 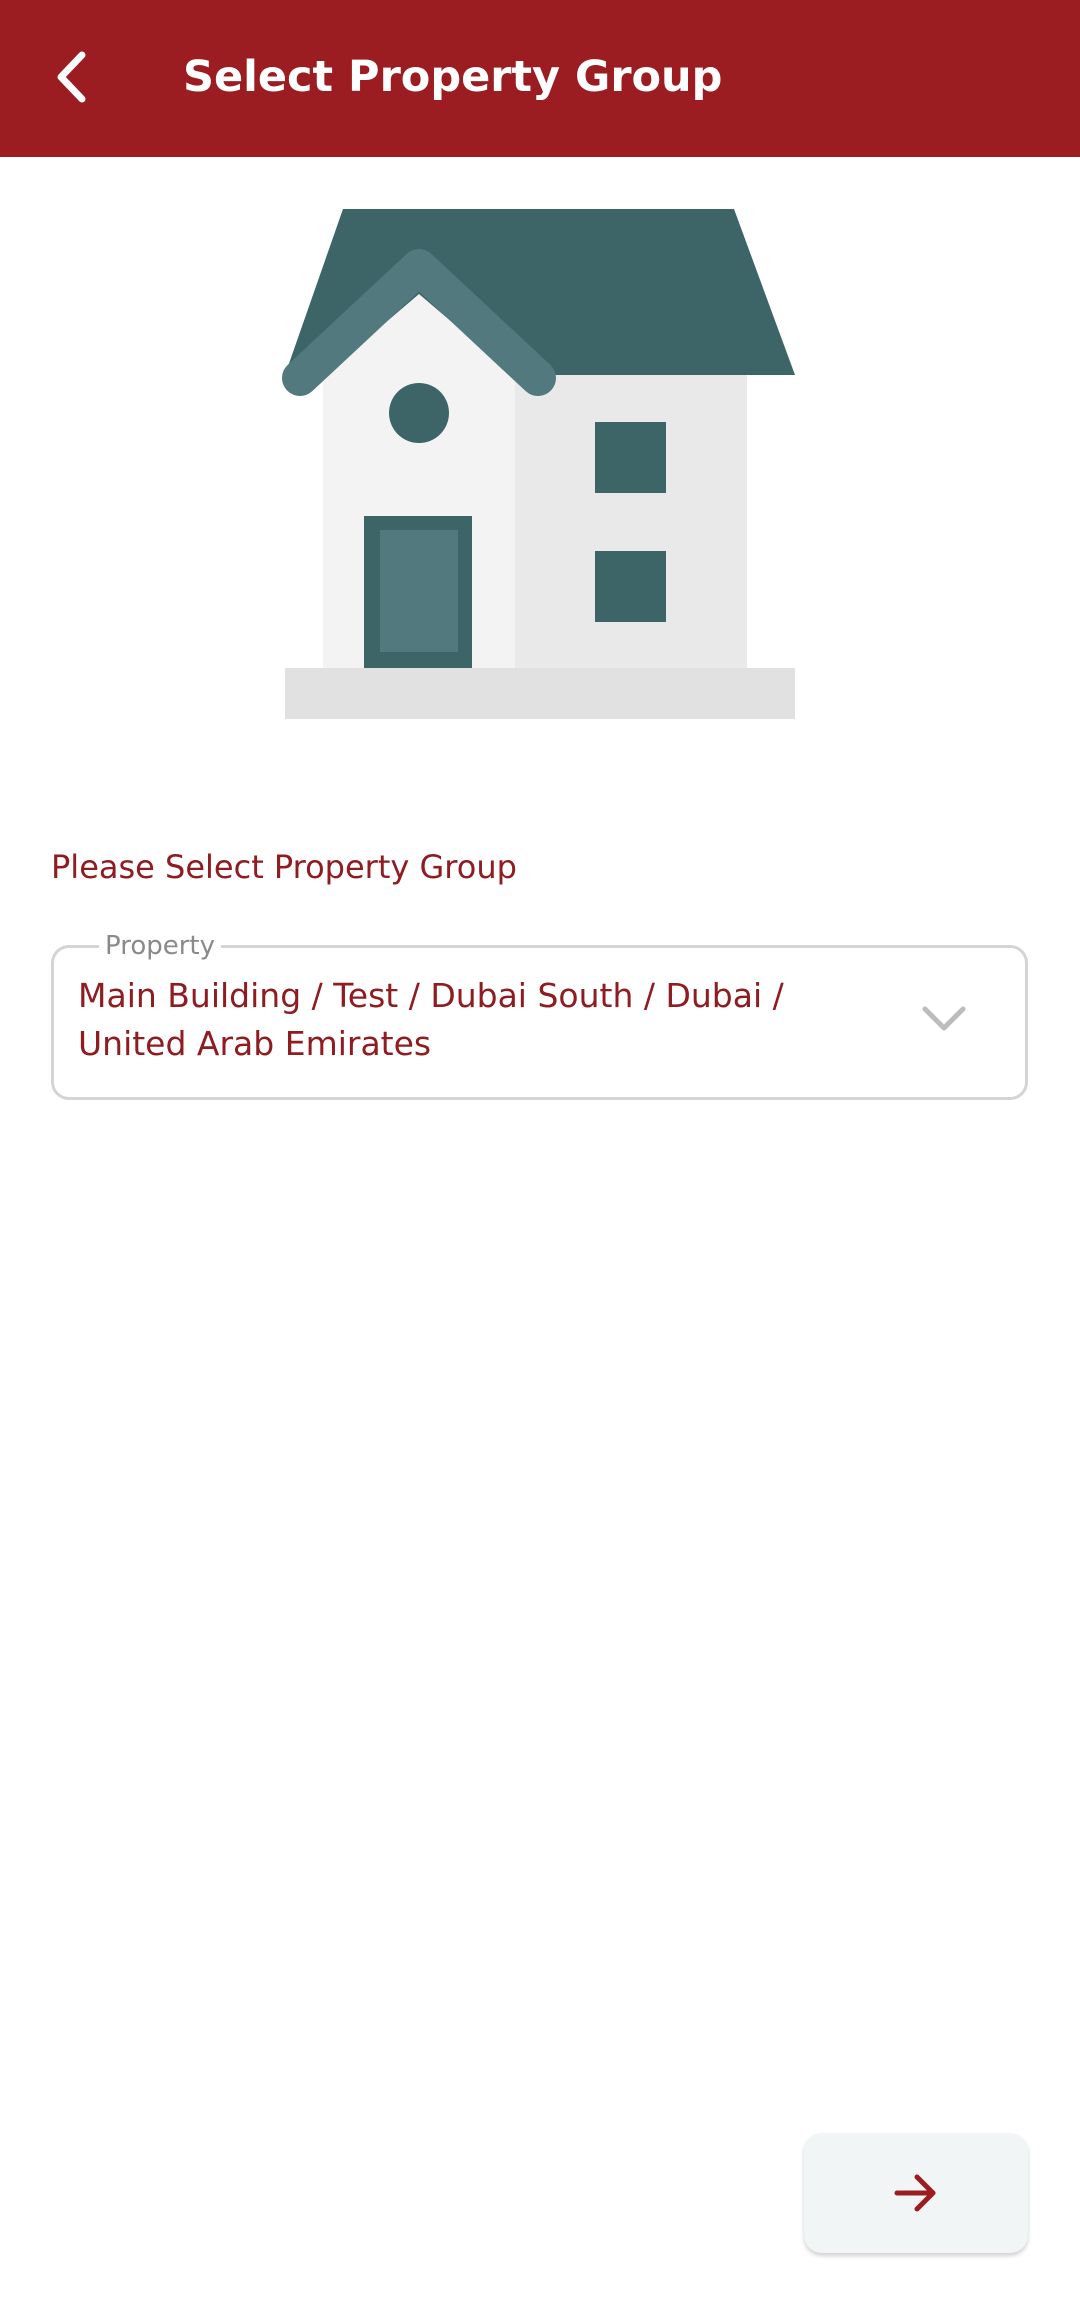 I want to click on chevron-left-icon, so click(x=71, y=77).